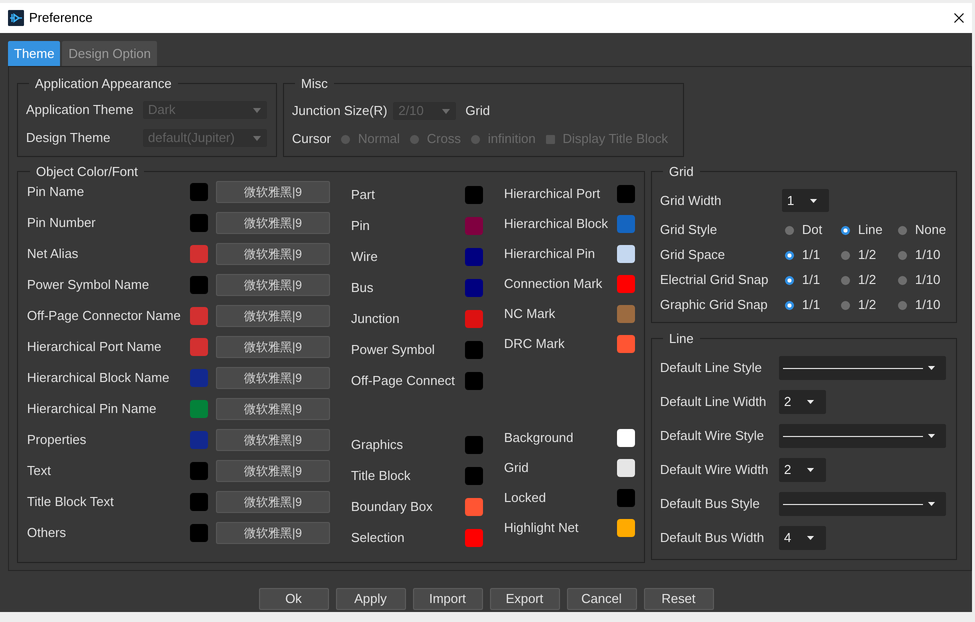 Image resolution: width=975 pixels, height=622 pixels. What do you see at coordinates (542, 527) in the screenshot?
I see `field-label: Highlight Net` at bounding box center [542, 527].